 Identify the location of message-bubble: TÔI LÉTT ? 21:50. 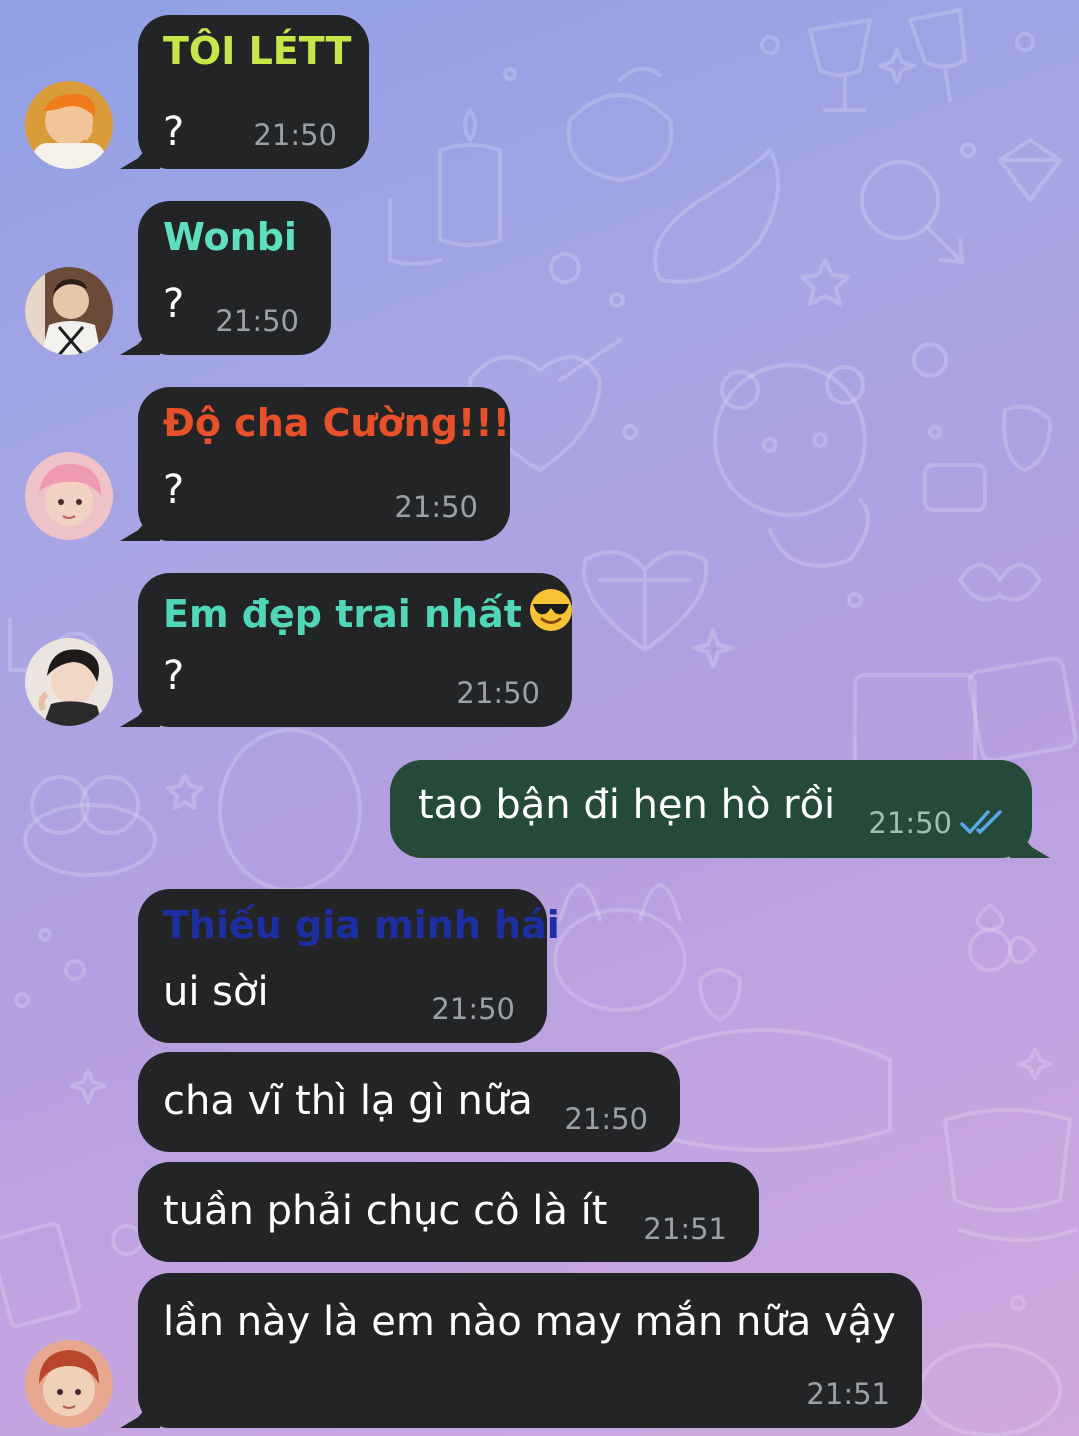
(253, 92).